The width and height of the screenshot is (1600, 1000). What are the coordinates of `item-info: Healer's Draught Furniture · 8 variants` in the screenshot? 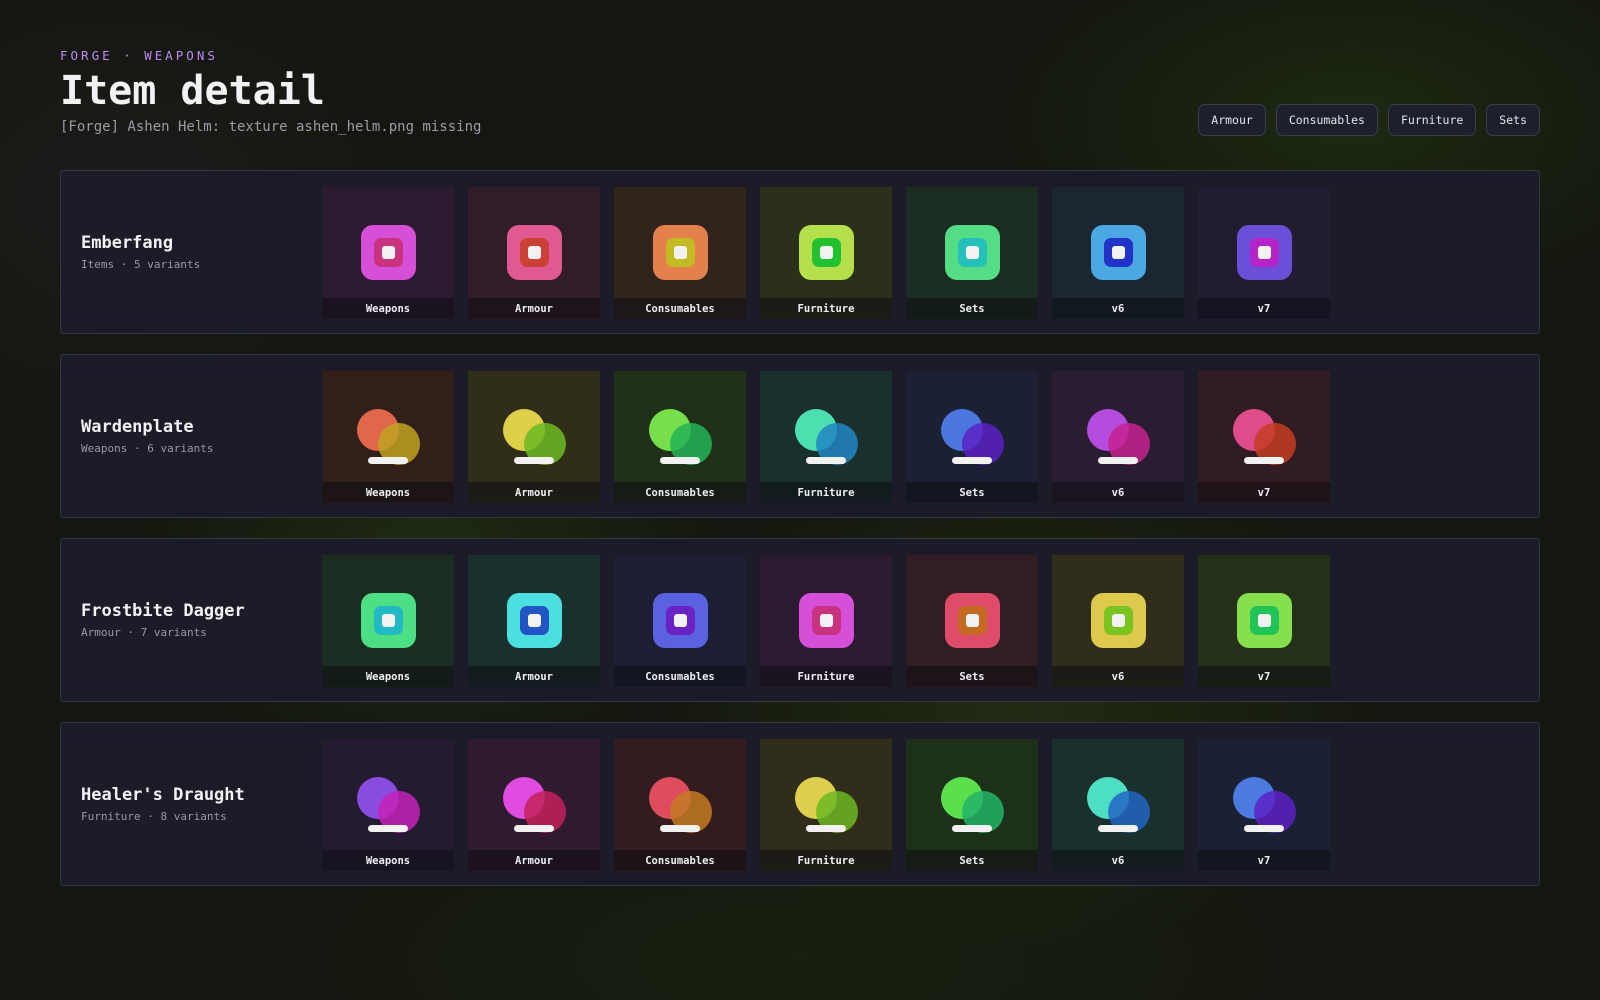 It's located at (196, 804).